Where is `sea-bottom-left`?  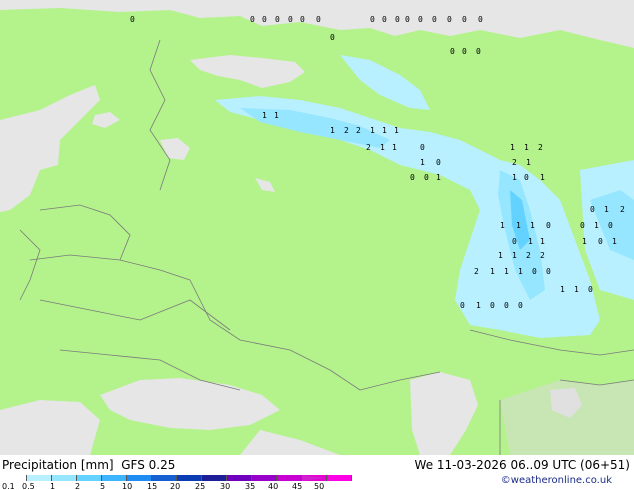
sea-bottom-left is located at coordinates (50, 427).